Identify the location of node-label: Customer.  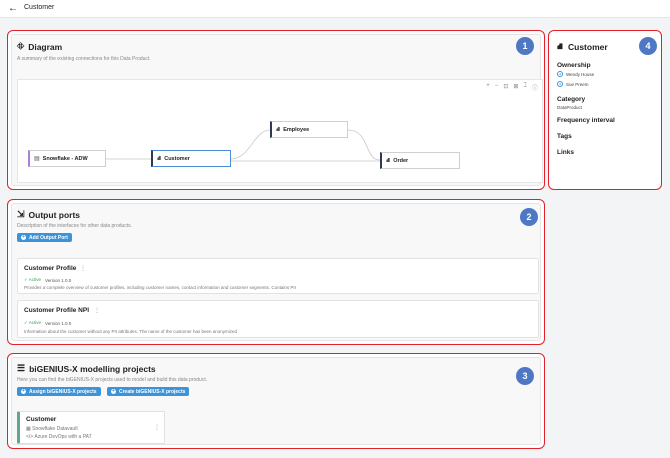
(177, 158).